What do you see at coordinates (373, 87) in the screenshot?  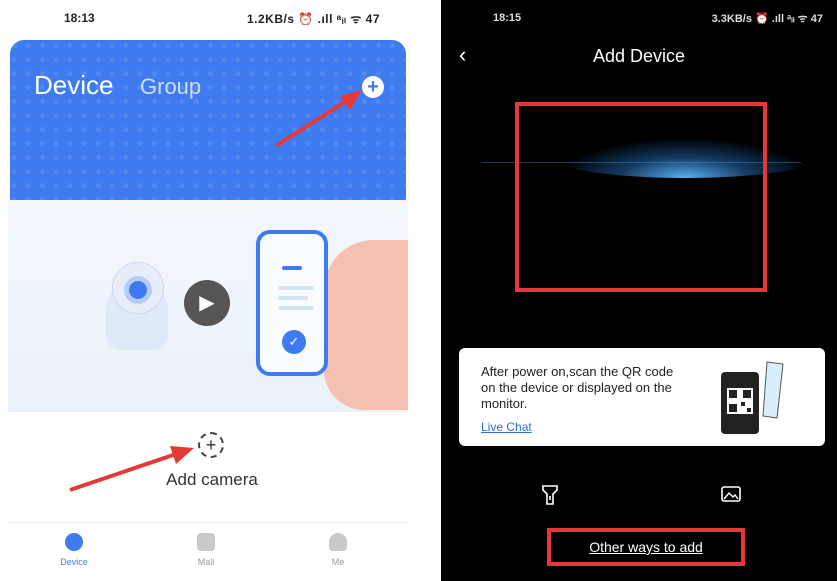 I see `plus-circle-icon: +` at bounding box center [373, 87].